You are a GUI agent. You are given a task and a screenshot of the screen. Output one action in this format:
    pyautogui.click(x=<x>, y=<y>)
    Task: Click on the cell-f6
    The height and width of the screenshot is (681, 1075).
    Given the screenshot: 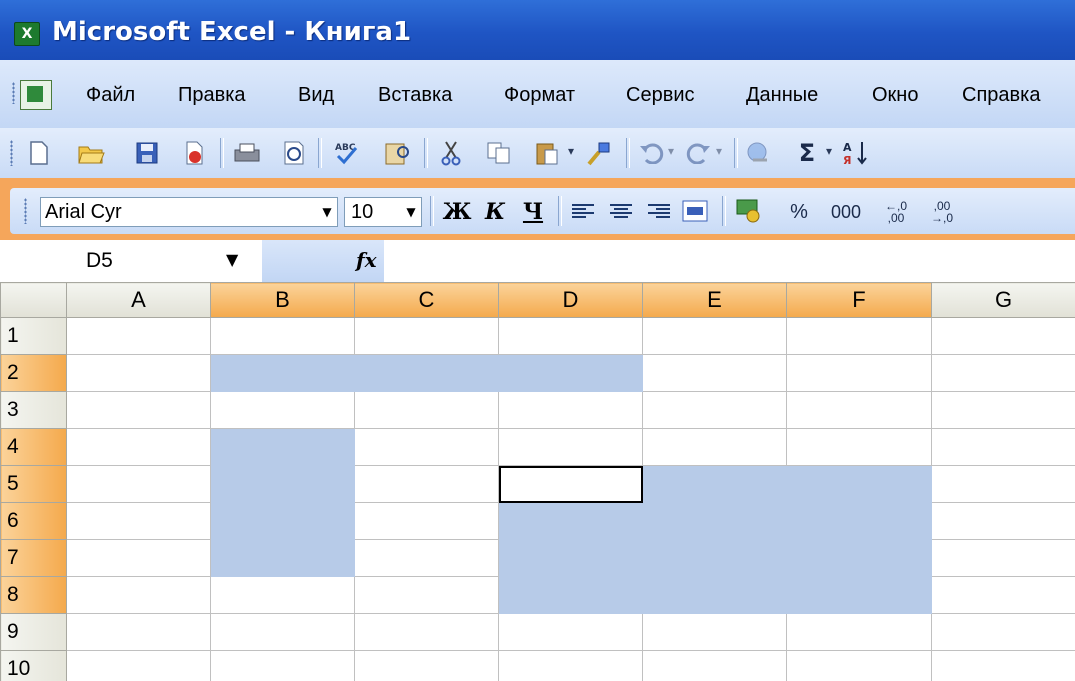 What is the action you would take?
    pyautogui.click(x=859, y=521)
    